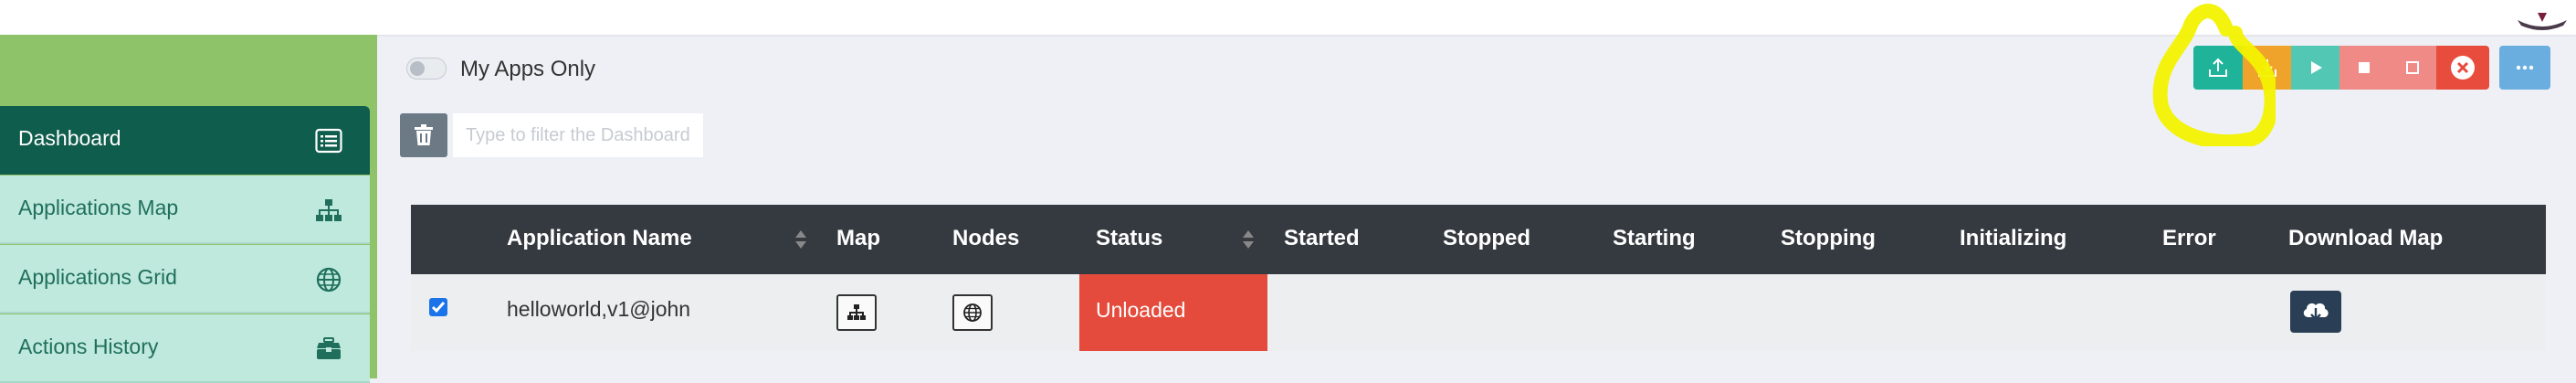 This screenshot has width=2576, height=383. What do you see at coordinates (1654, 238) in the screenshot?
I see `header-starting: Starting` at bounding box center [1654, 238].